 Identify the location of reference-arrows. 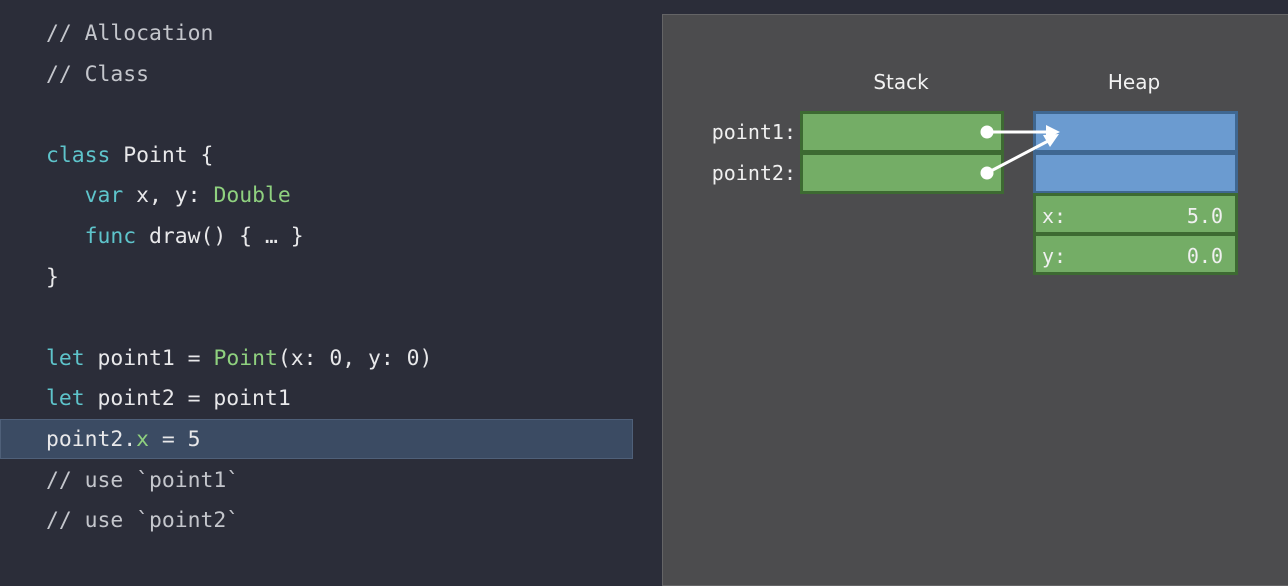
(1020, 152).